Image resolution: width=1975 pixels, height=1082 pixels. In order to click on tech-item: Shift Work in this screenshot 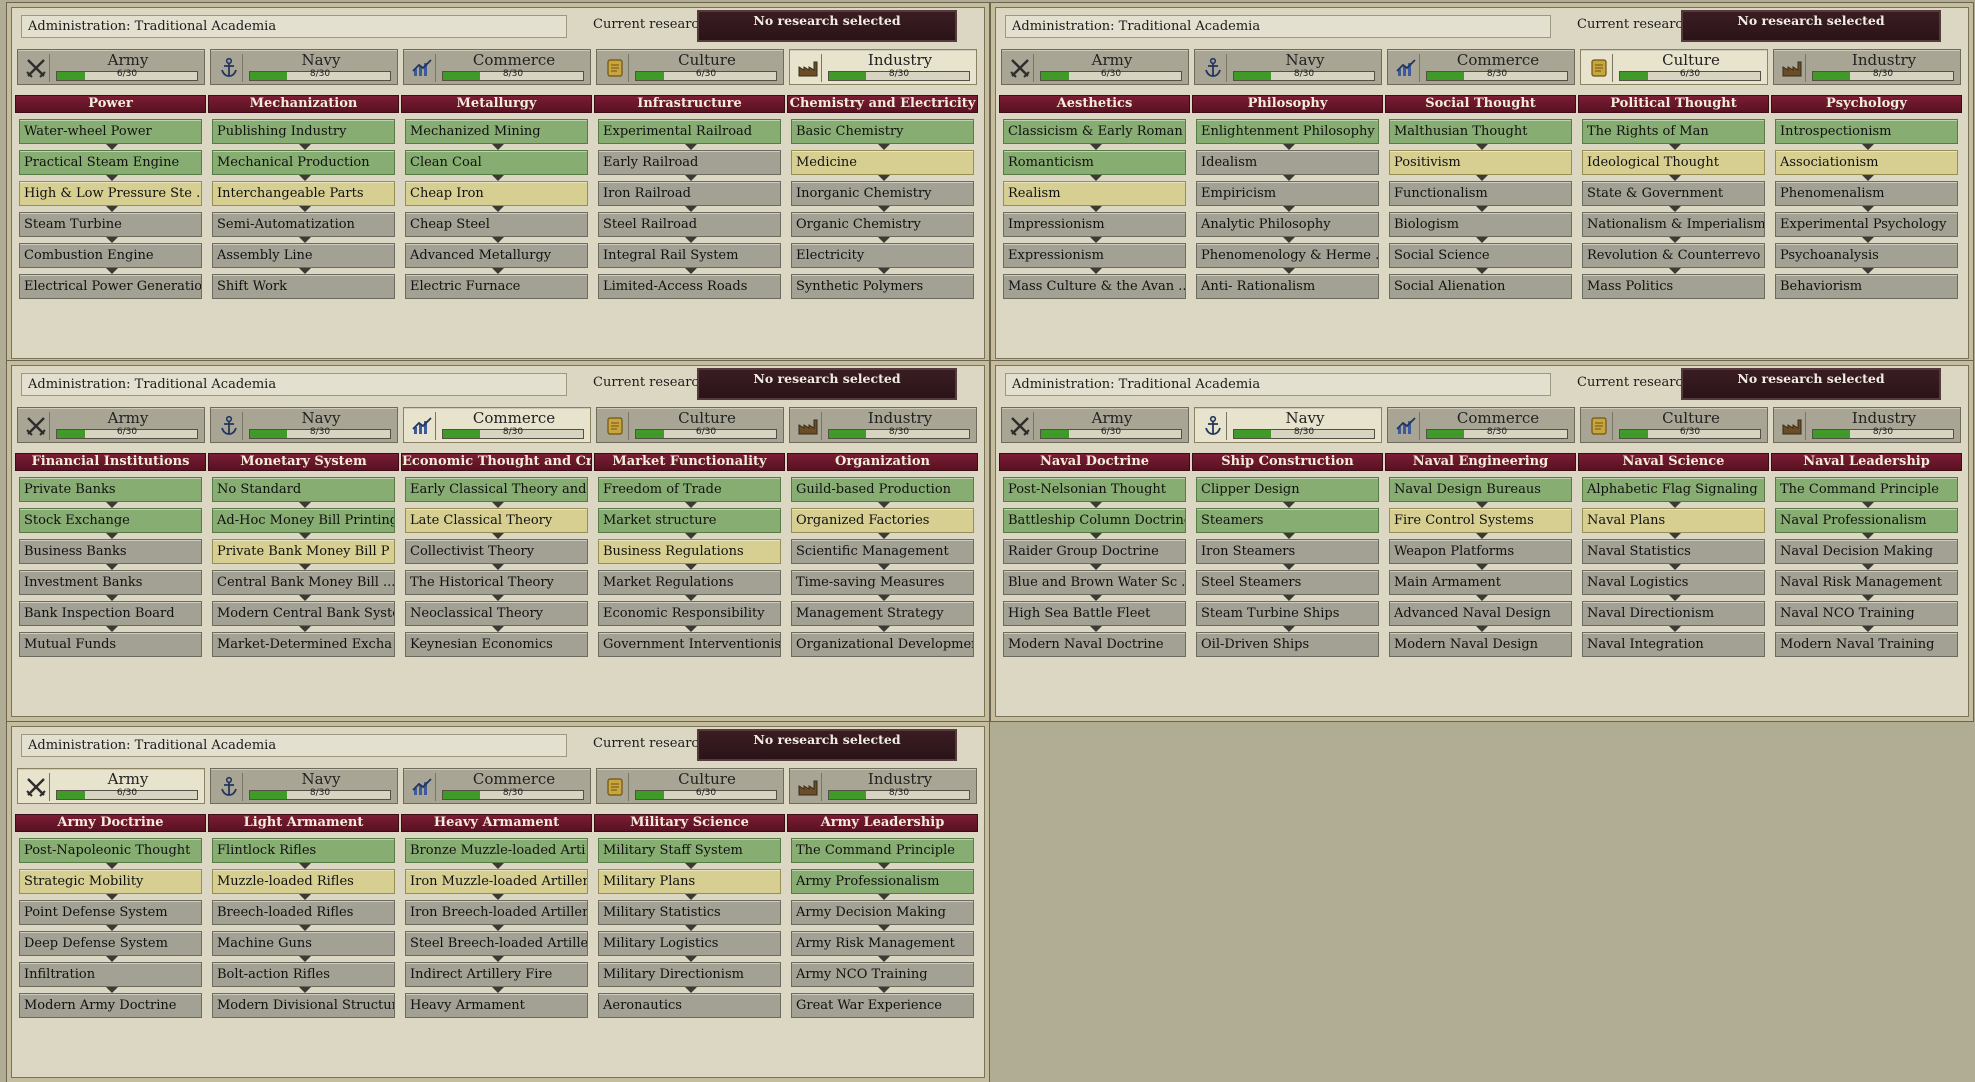, I will do `click(303, 286)`.